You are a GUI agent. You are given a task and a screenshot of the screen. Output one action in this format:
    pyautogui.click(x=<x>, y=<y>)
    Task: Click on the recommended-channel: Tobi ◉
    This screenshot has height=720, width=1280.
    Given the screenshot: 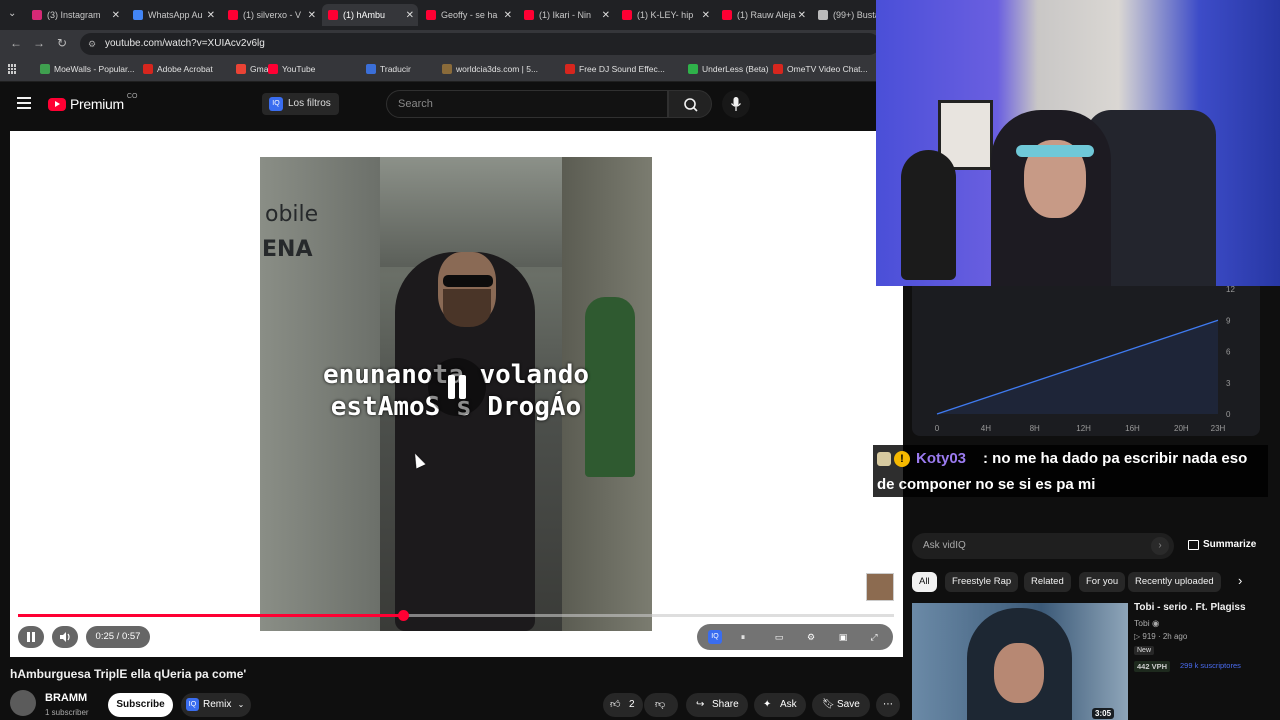 What is the action you would take?
    pyautogui.click(x=1146, y=623)
    